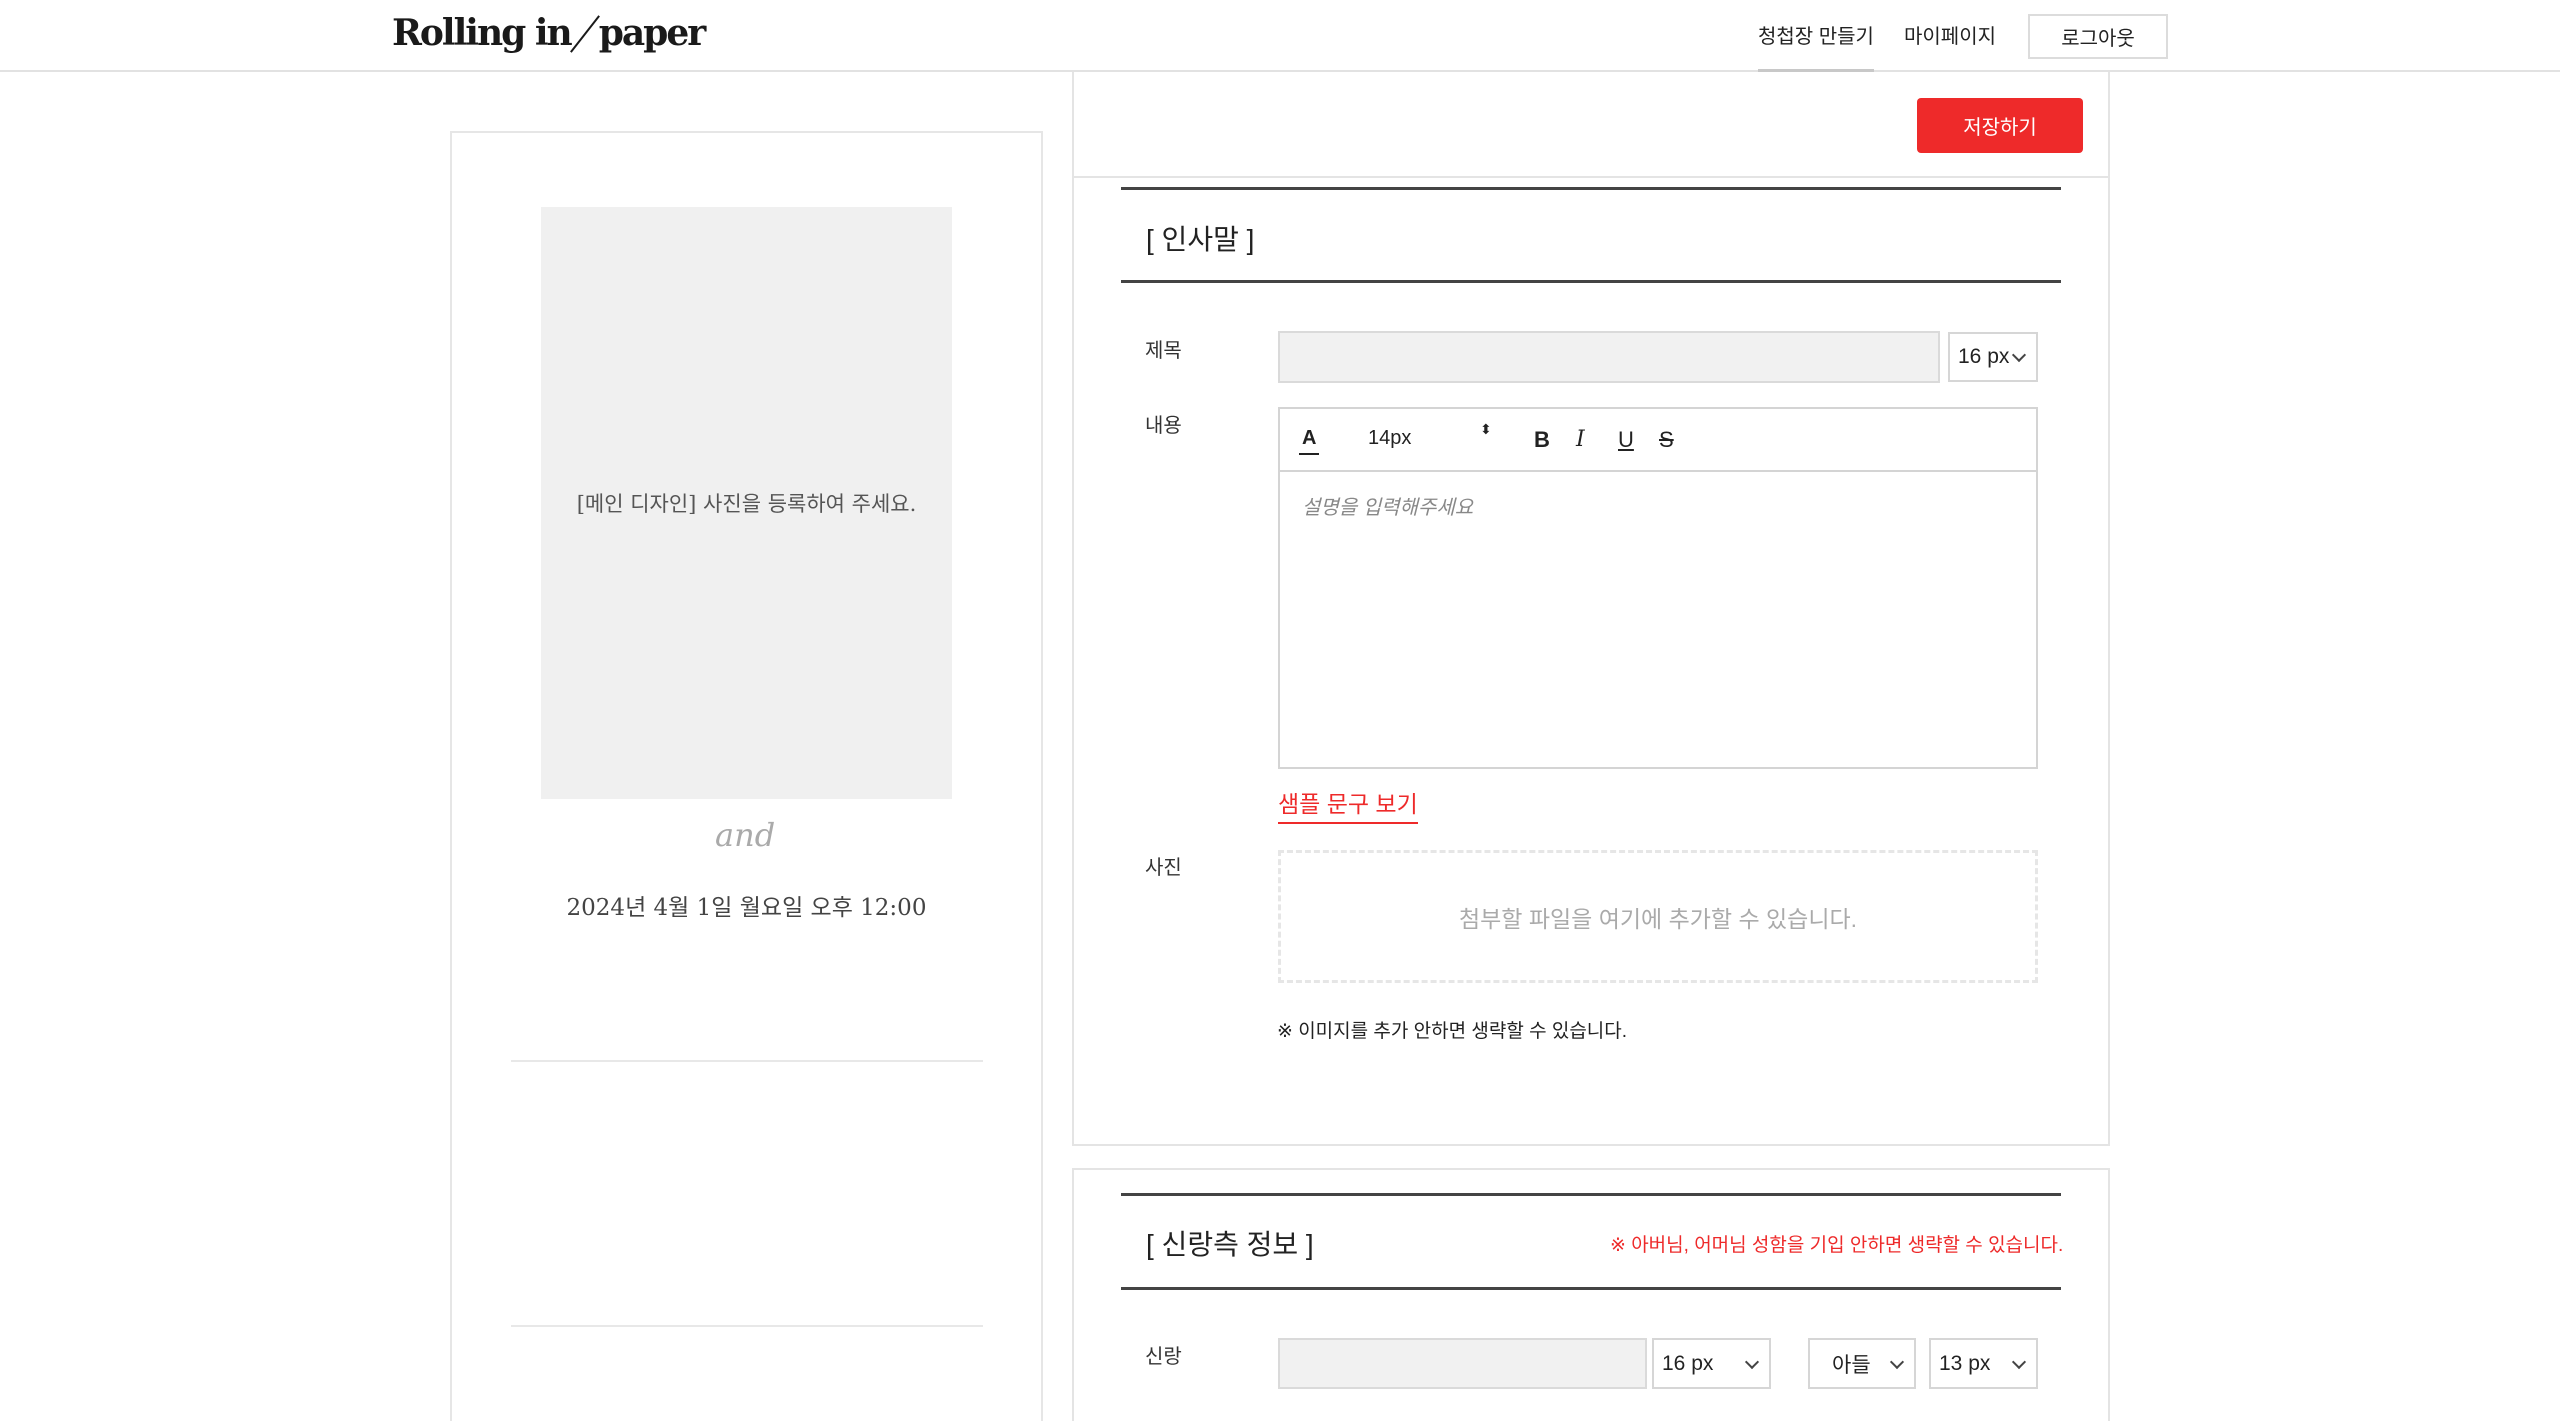  What do you see at coordinates (745, 835) in the screenshot?
I see `preview-and-text: and` at bounding box center [745, 835].